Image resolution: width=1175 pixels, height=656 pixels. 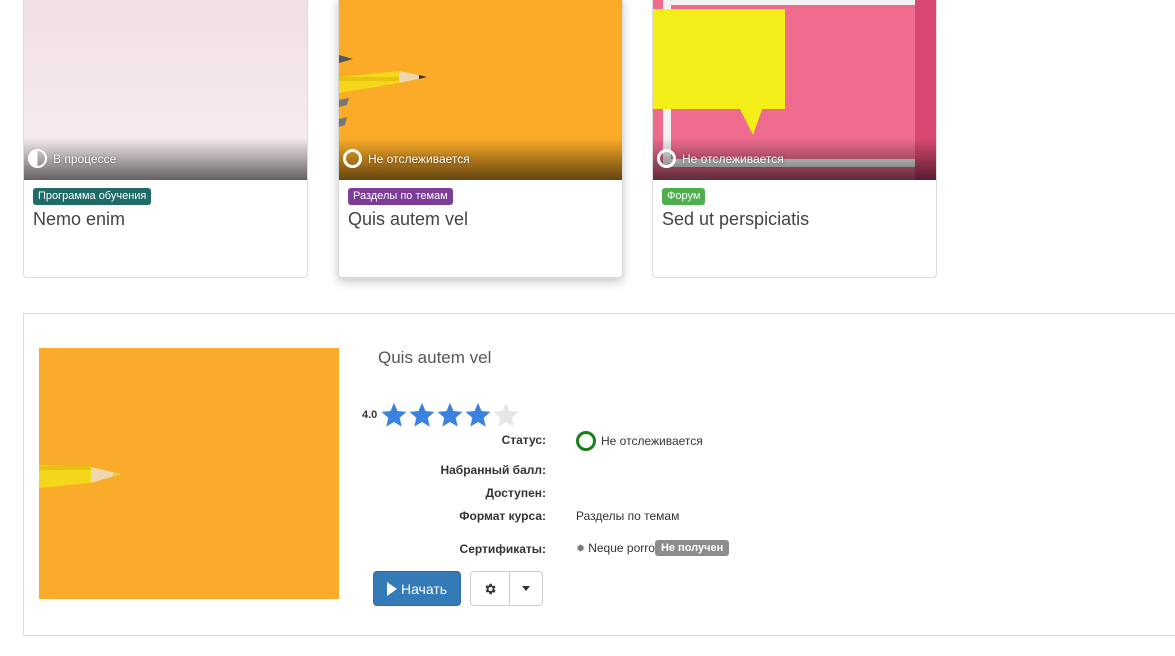 I want to click on score-label: Набранный балл:, so click(x=493, y=470).